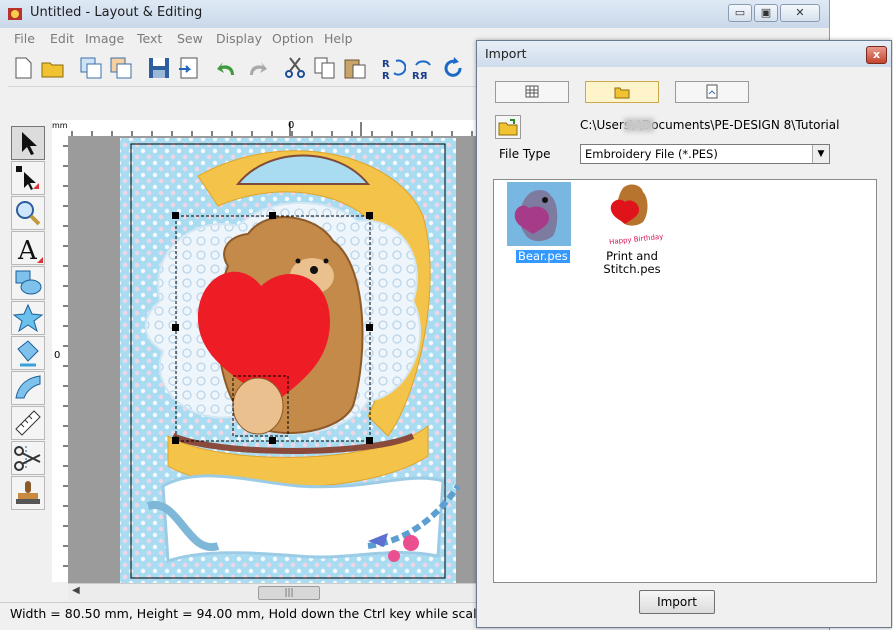 The image size is (893, 630). Describe the element at coordinates (15, 14) in the screenshot. I see `app-icon` at that location.